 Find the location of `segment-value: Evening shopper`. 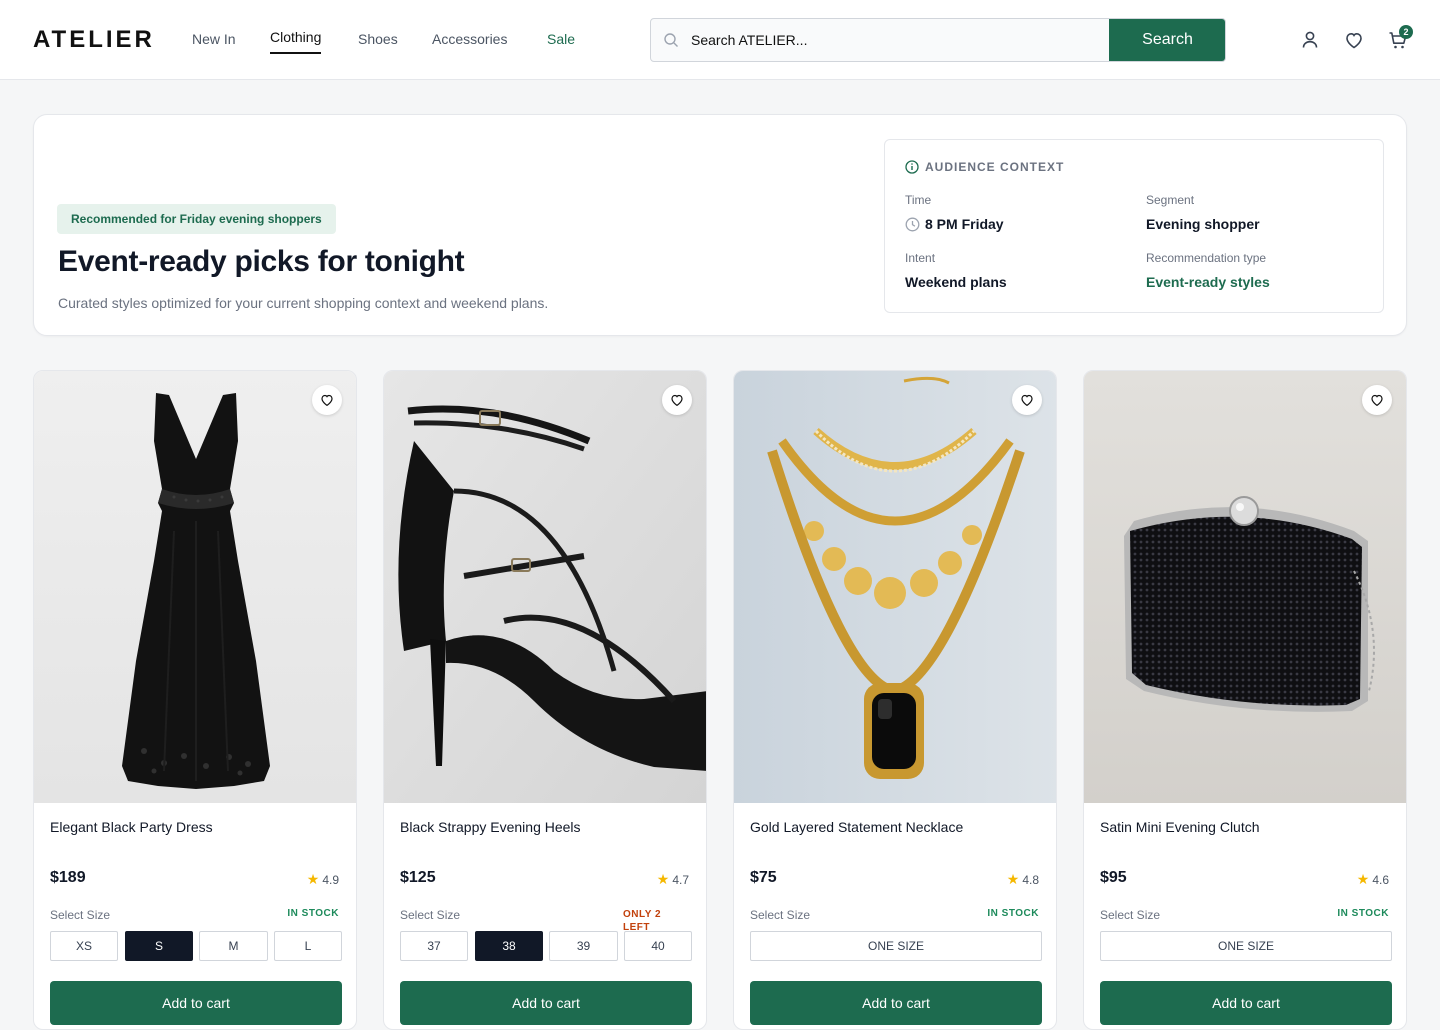

segment-value: Evening shopper is located at coordinates (1203, 224).